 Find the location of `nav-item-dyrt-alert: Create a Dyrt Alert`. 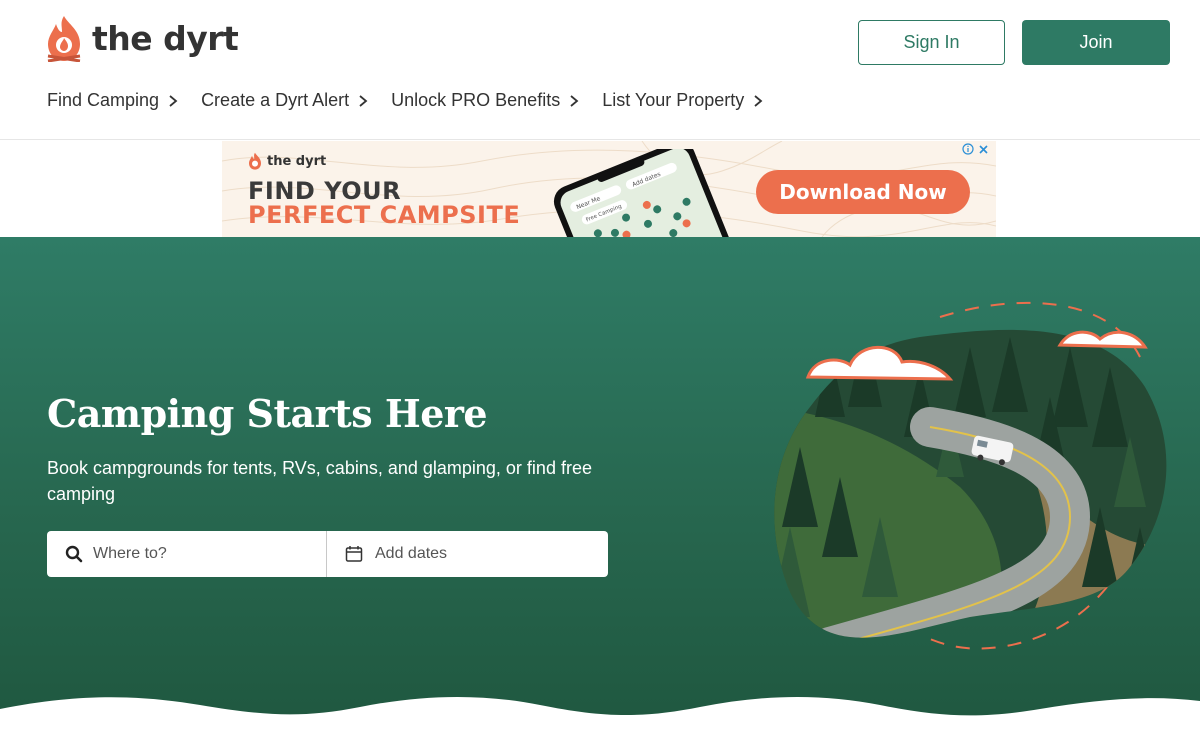

nav-item-dyrt-alert: Create a Dyrt Alert is located at coordinates (285, 100).